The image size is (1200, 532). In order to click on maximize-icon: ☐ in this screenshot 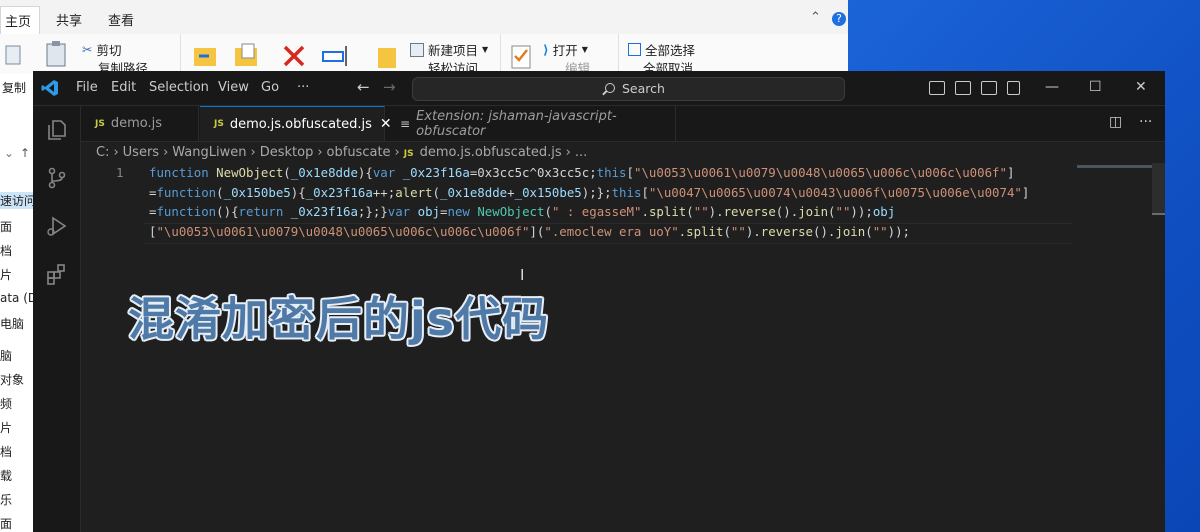, I will do `click(1095, 87)`.